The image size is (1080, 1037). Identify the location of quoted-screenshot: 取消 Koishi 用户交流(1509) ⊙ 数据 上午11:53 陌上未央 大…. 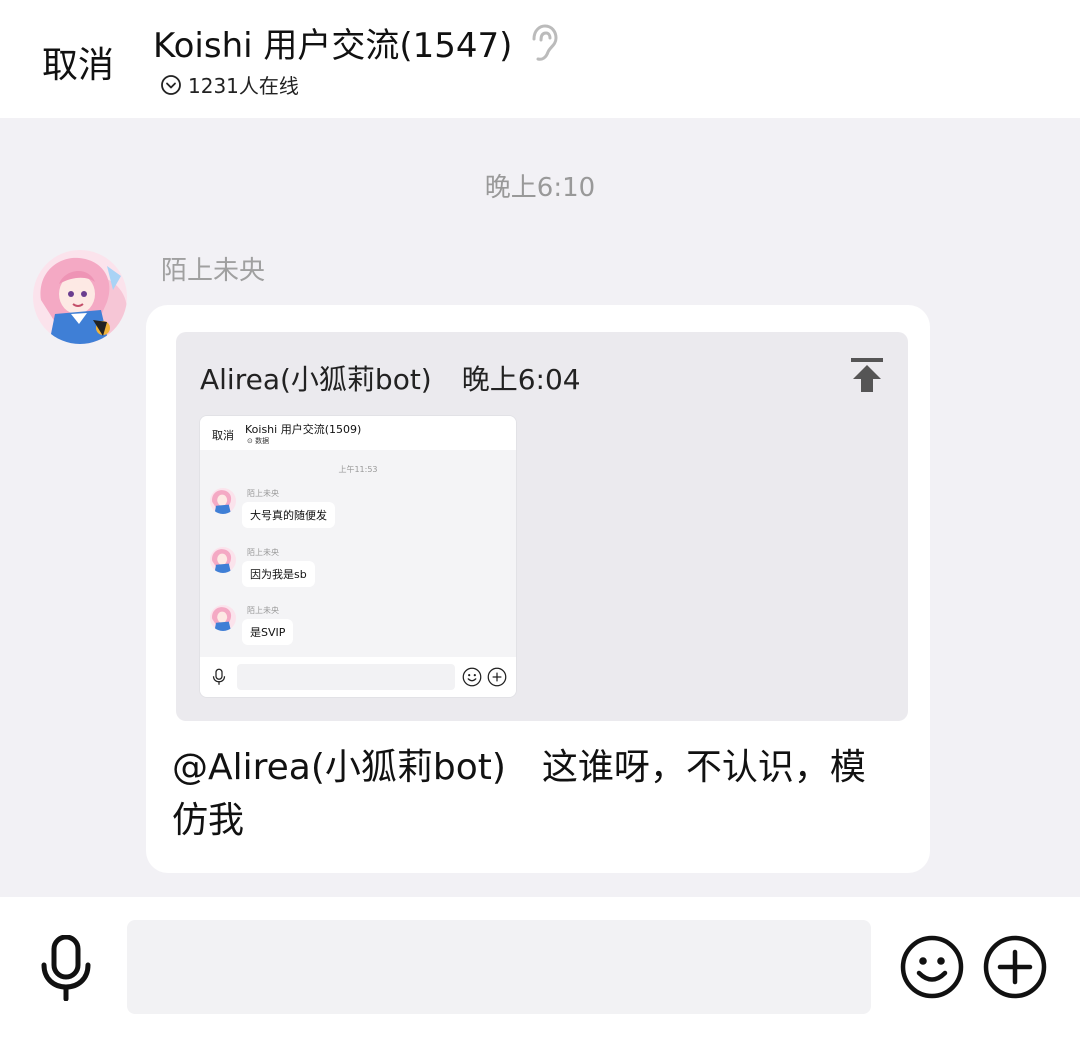
(358, 556).